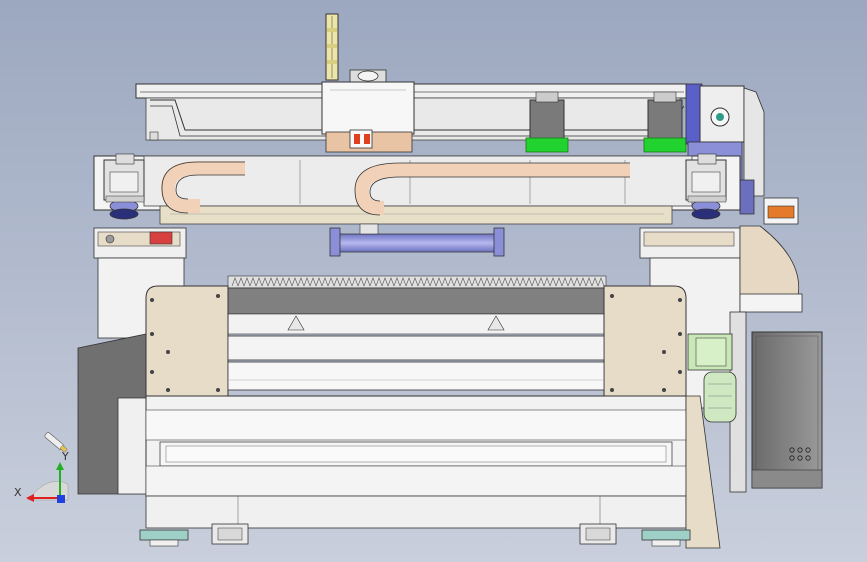 The height and width of the screenshot is (562, 867). I want to click on side-arm-left, so click(140, 243).